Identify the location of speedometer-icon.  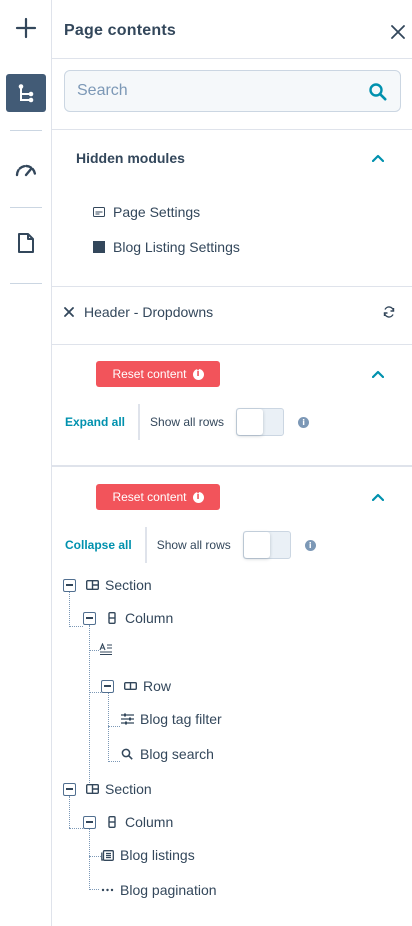
(26, 170).